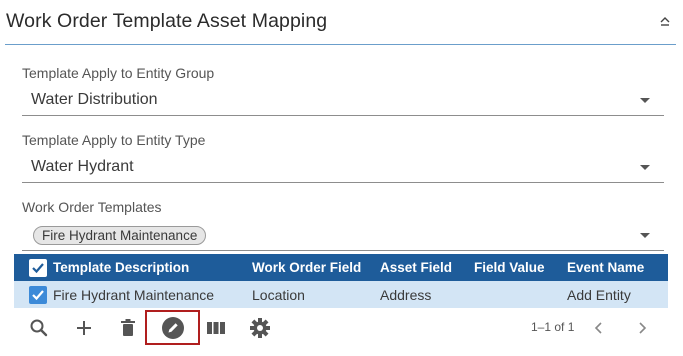 This screenshot has height=356, width=683. What do you see at coordinates (82, 166) in the screenshot?
I see `entity-type-value: Water Hydrant` at bounding box center [82, 166].